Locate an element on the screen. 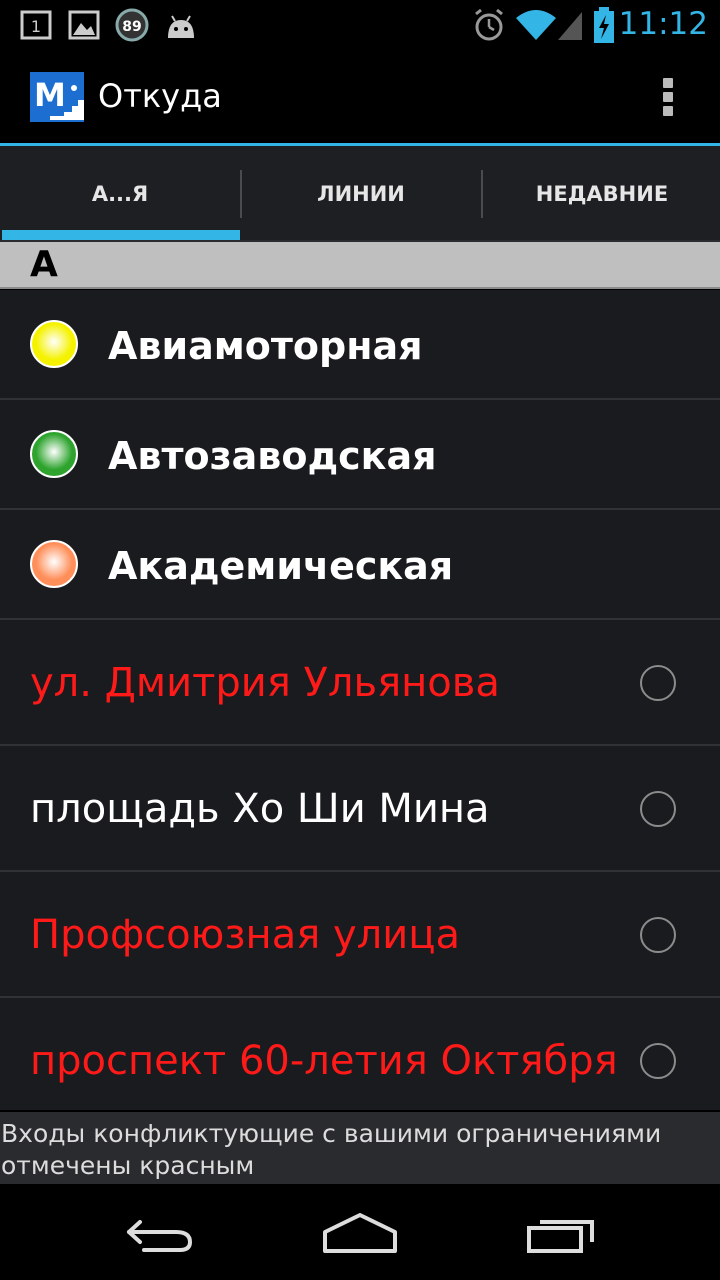 This screenshot has width=720, height=1280. note-line-2: отмечены красным is located at coordinates (128, 1165).